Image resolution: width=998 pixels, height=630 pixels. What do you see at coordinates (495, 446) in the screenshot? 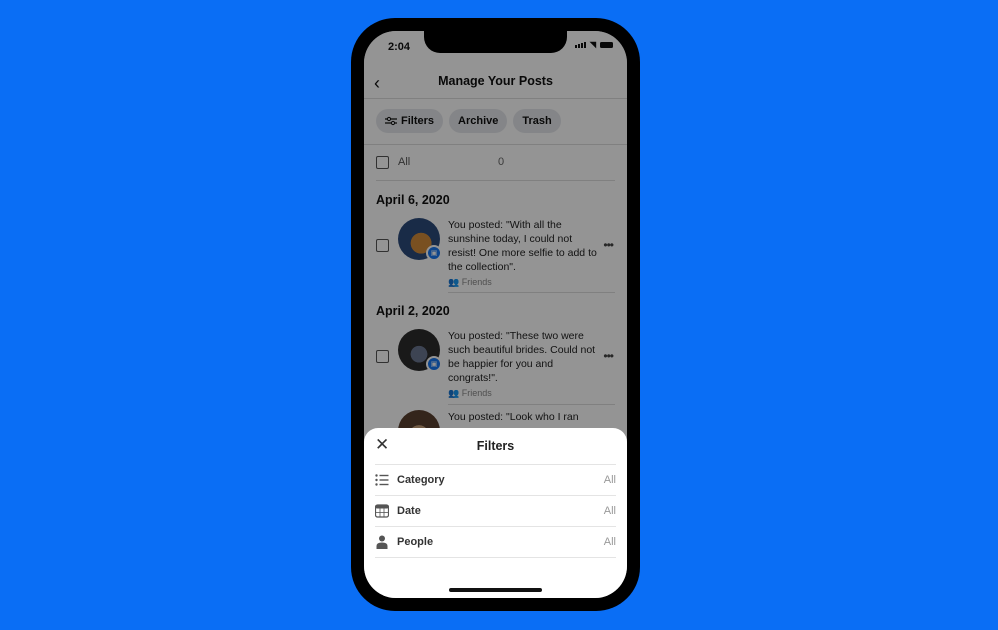
I see `sheet-title: Filters` at bounding box center [495, 446].